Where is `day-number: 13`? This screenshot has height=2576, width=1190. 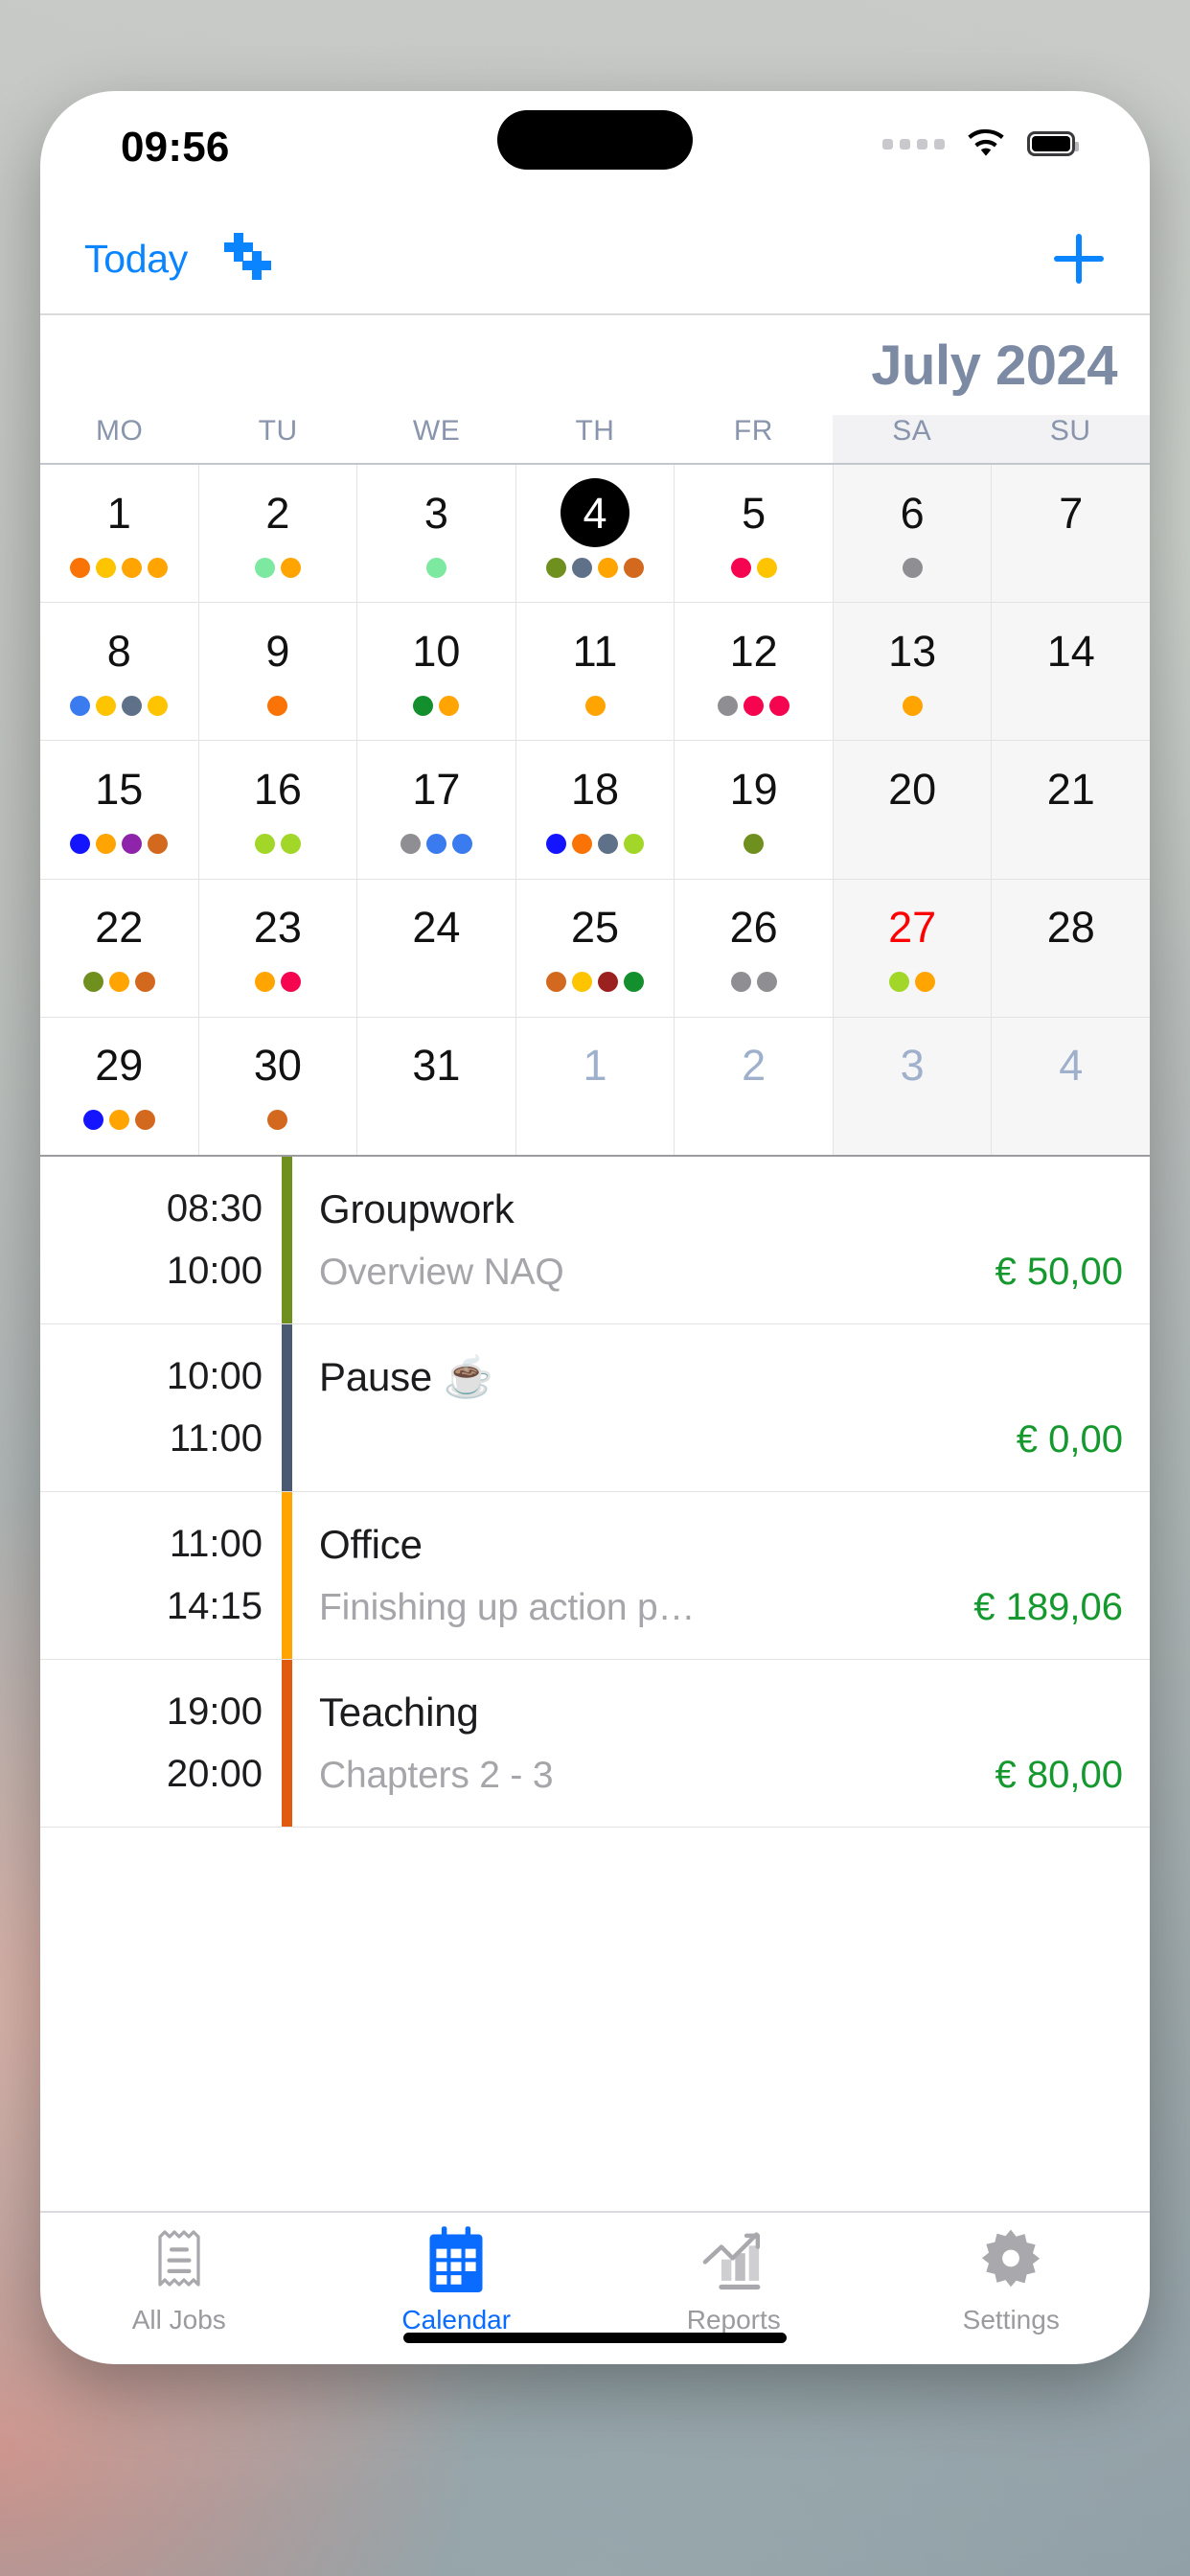 day-number: 13 is located at coordinates (913, 651).